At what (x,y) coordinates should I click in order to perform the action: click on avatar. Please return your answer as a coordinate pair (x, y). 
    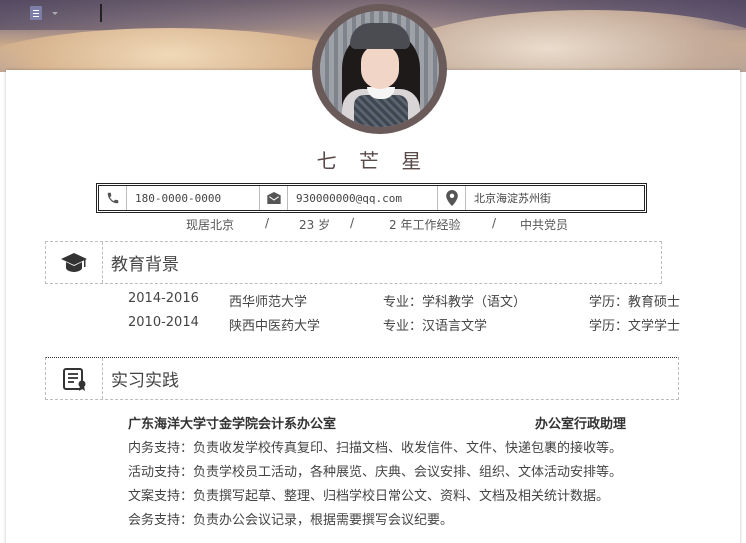
    Looking at the image, I should click on (379, 69).